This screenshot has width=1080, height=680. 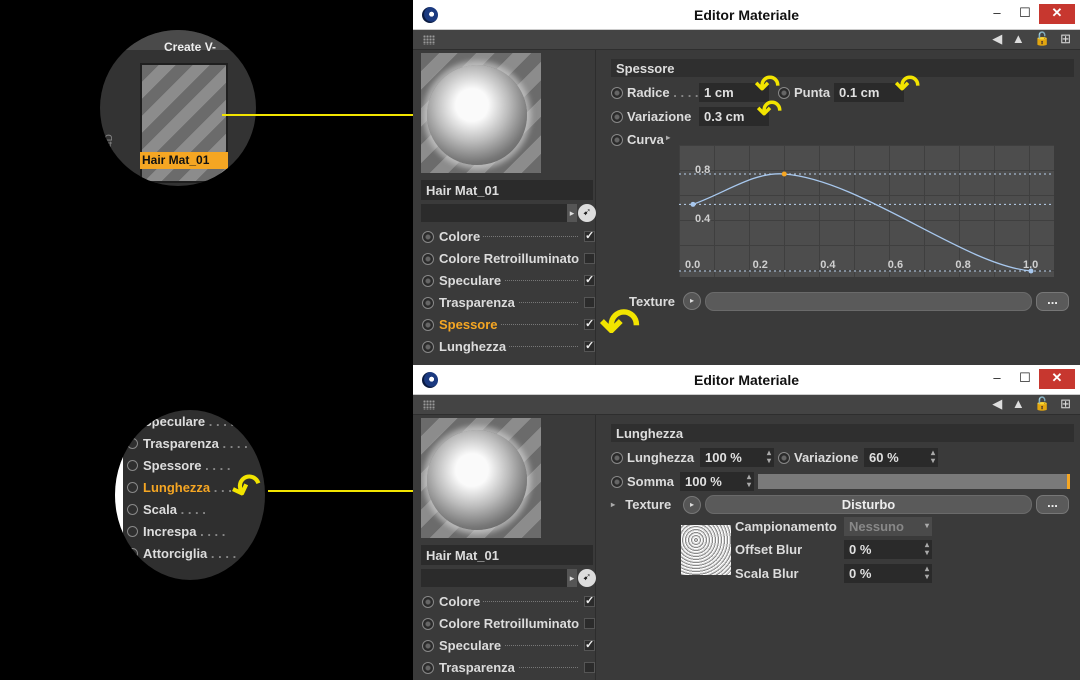 What do you see at coordinates (737, 457) in the screenshot?
I see `lunghezza-input: 100 % ▴ ▾` at bounding box center [737, 457].